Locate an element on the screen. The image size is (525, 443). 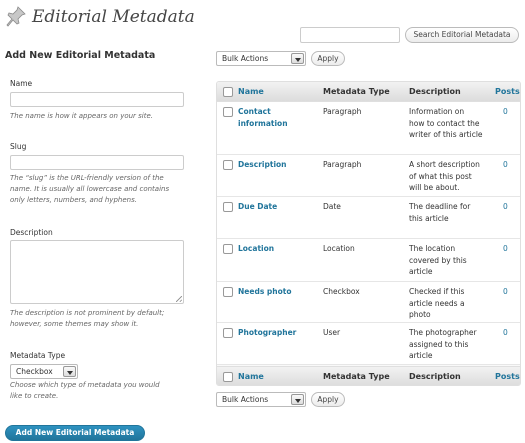
metadata-description: The photographer assigned to this article is located at coordinates (443, 344).